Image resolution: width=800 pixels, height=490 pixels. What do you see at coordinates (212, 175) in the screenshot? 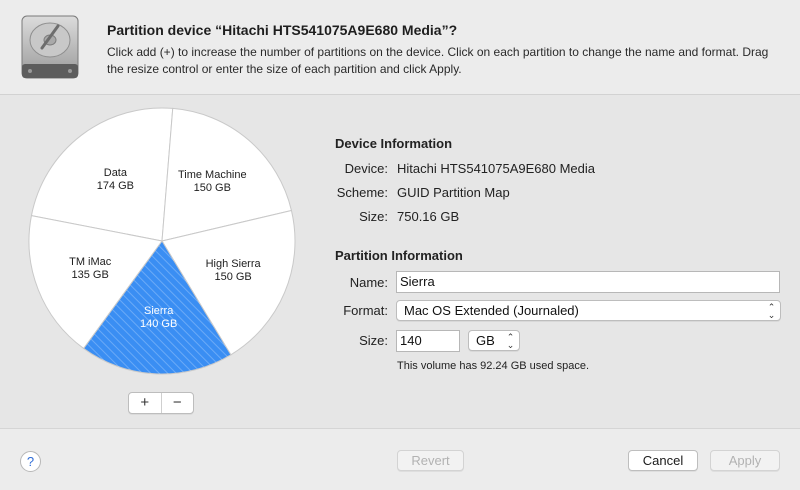
I see `pie-label-name: Time Machine` at bounding box center [212, 175].